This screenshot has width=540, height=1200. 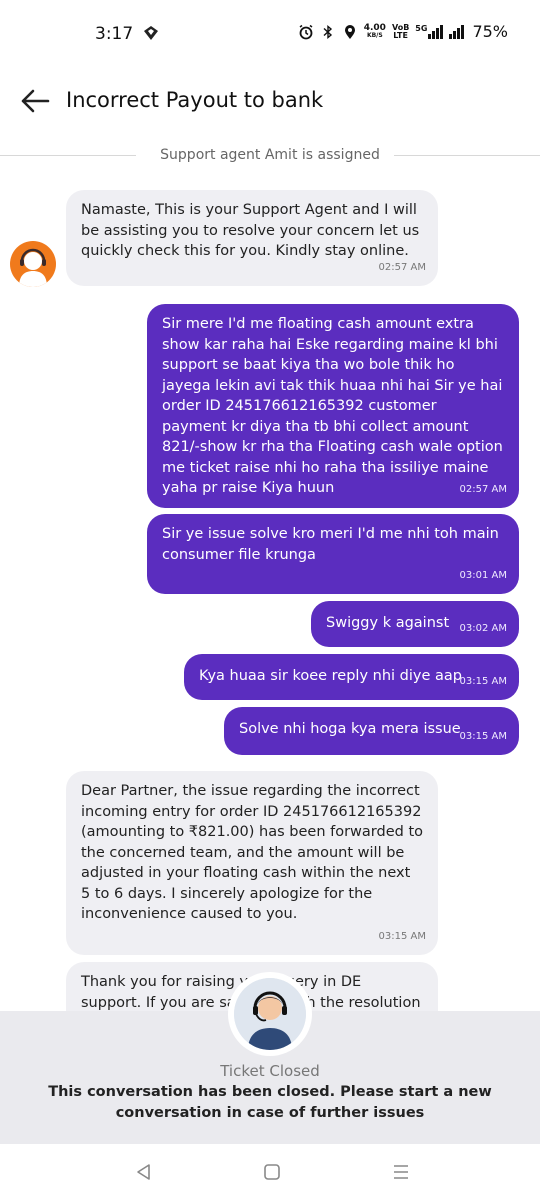 I want to click on signal-bars-icon, so click(x=436, y=31).